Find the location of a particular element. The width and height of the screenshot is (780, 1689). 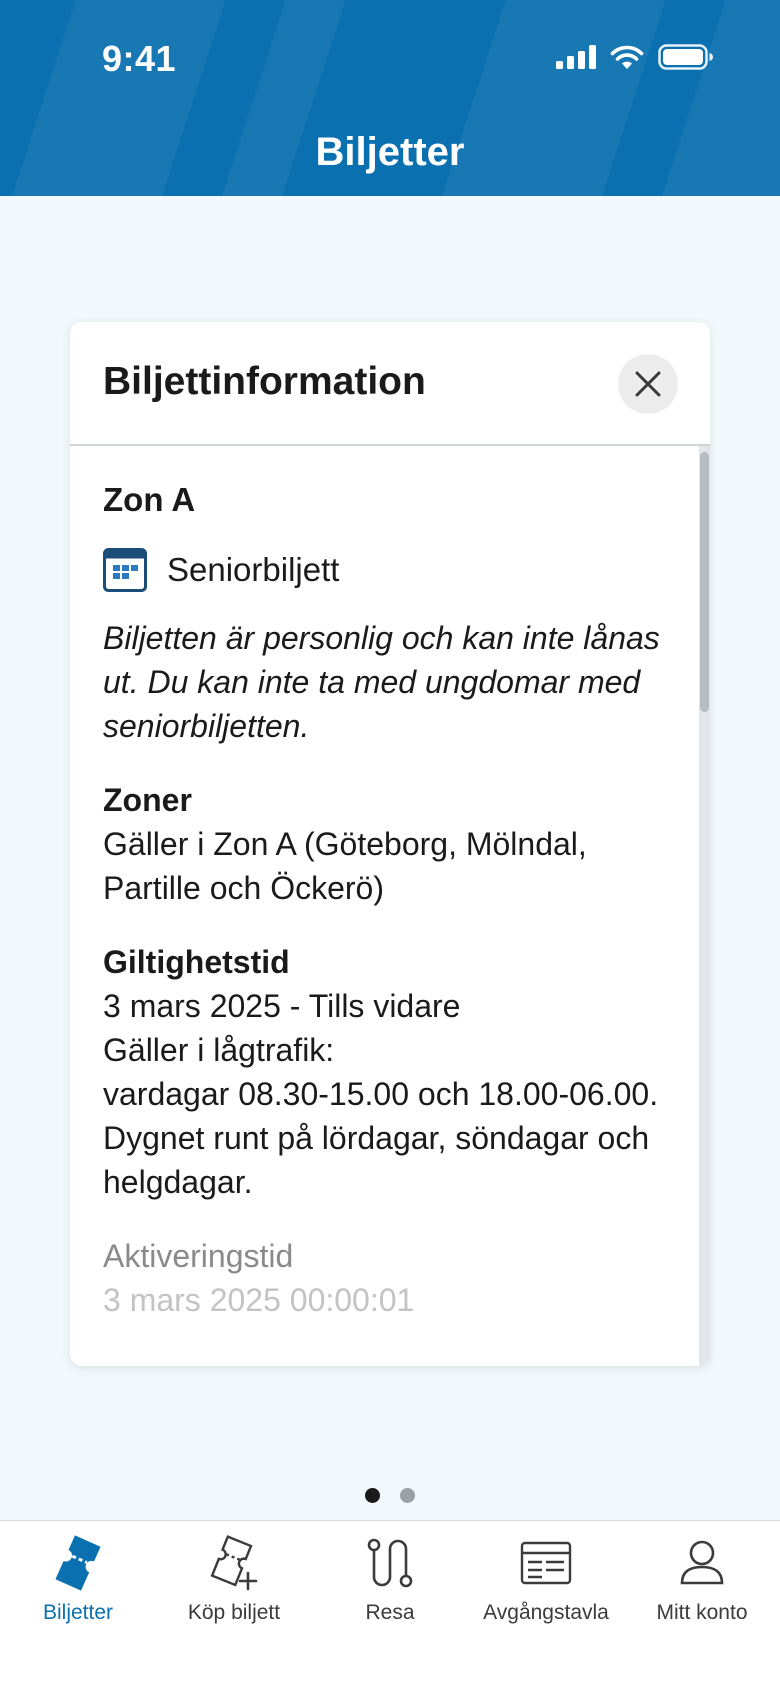

buy-ticket-icon is located at coordinates (234, 1563).